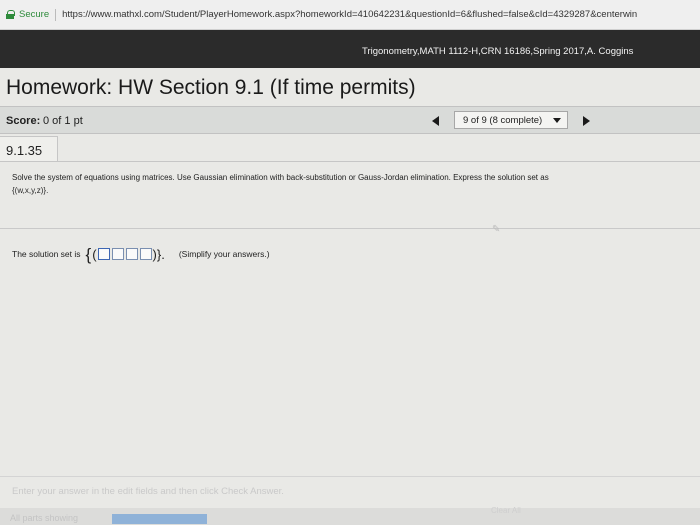  What do you see at coordinates (29, 149) in the screenshot?
I see `question-number: 9.1.35` at bounding box center [29, 149].